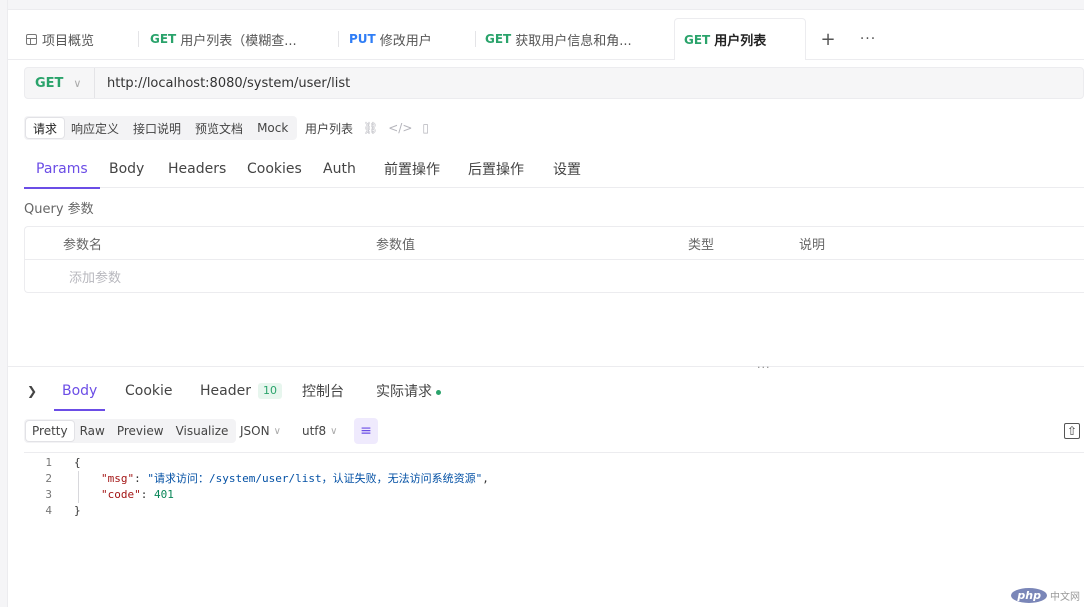 This screenshot has width=1084, height=607. What do you see at coordinates (554, 494) in the screenshot?
I see `code-line: 3 "code": 401` at bounding box center [554, 494].